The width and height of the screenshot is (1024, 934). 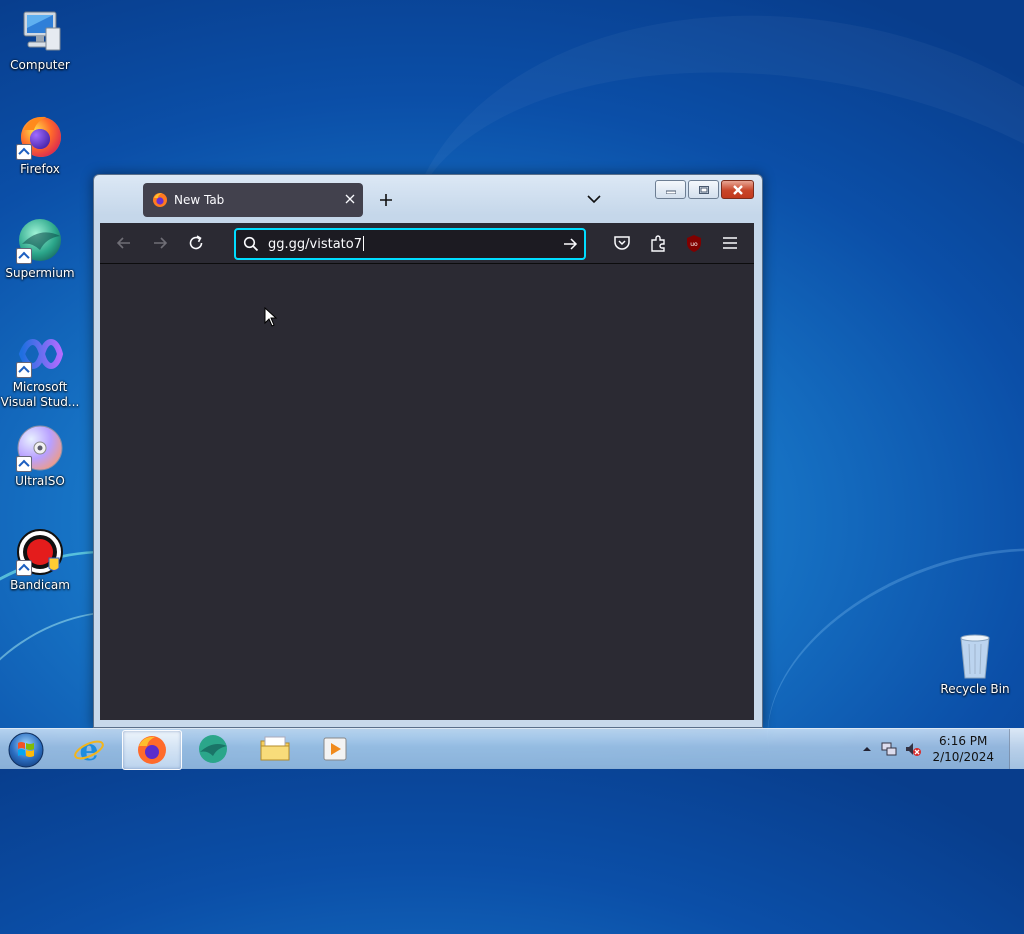 I want to click on desktop-icon-computer: Computer, so click(x=40, y=40).